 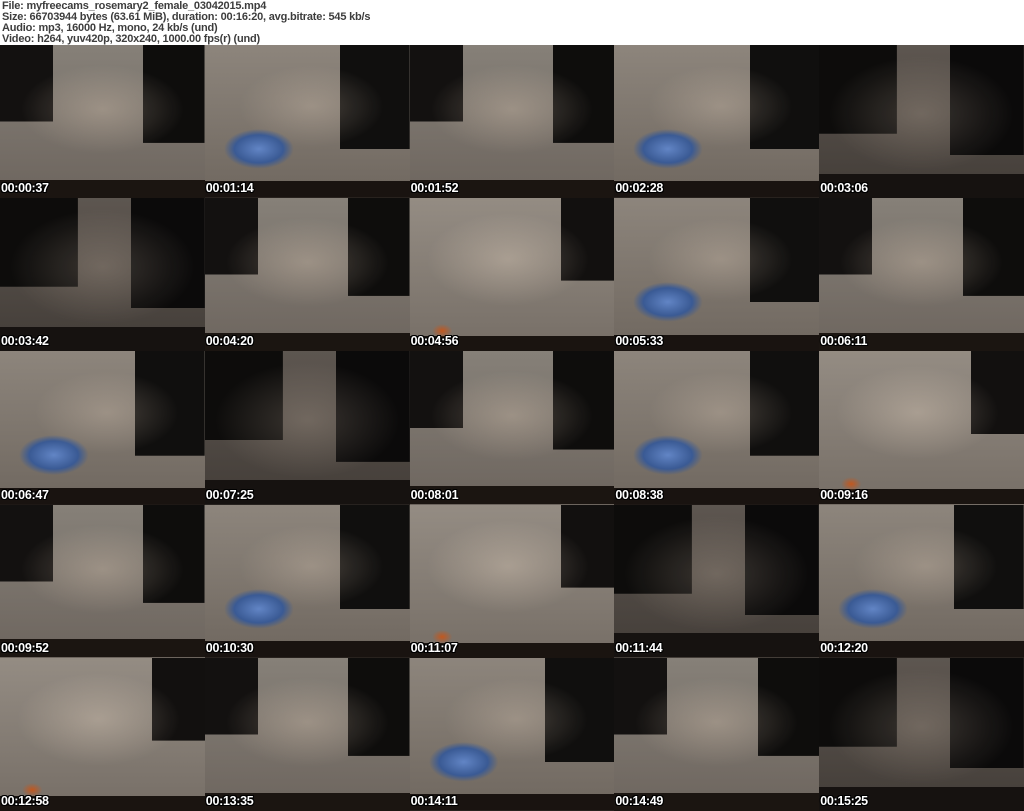 What do you see at coordinates (921, 122) in the screenshot?
I see `video-thumbnail: 00:03:06` at bounding box center [921, 122].